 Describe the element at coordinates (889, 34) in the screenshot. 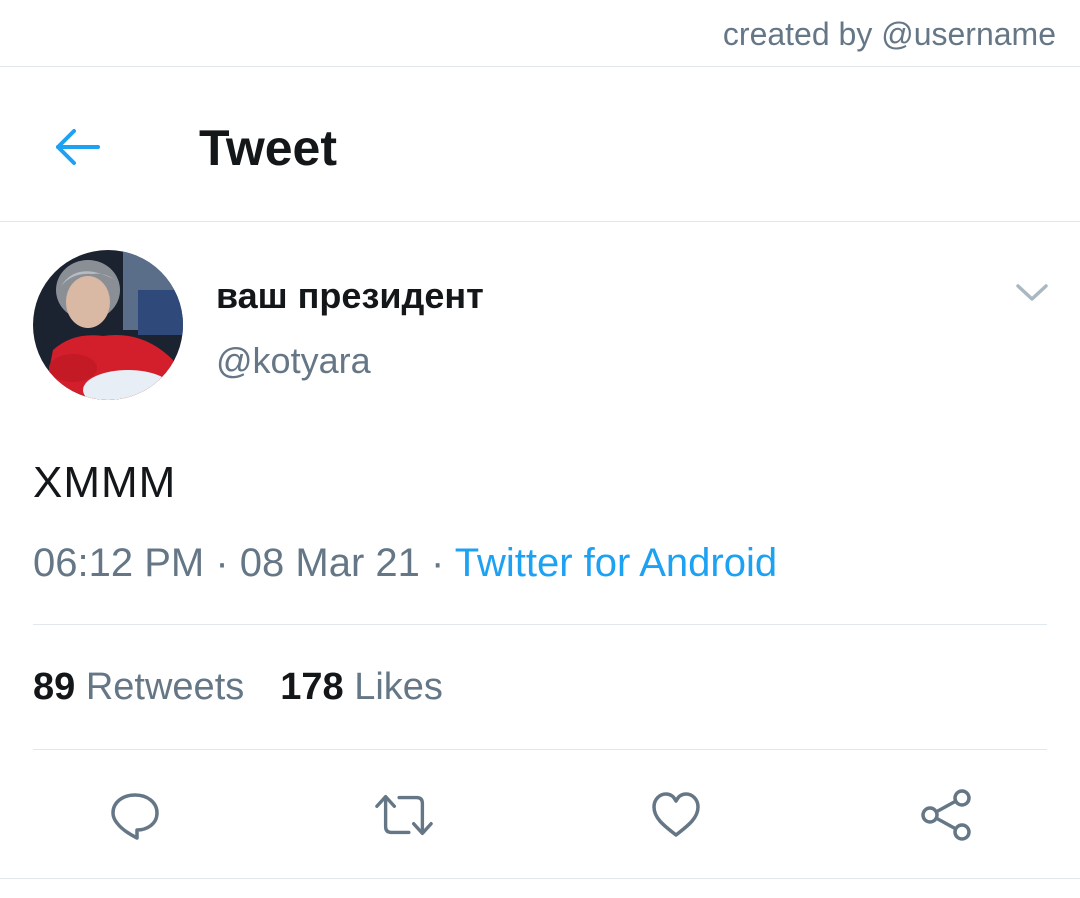

I see `credit-text: created by @username` at that location.